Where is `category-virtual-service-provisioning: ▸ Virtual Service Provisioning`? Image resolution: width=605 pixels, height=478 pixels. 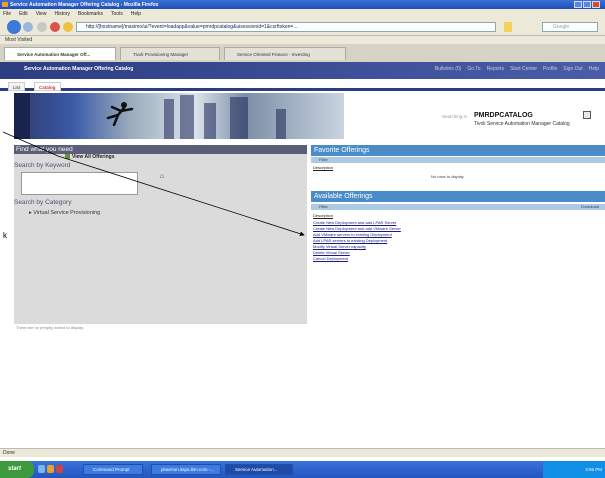
category-virtual-service-provisioning: ▸ Virtual Service Provisioning is located at coordinates (64, 213).